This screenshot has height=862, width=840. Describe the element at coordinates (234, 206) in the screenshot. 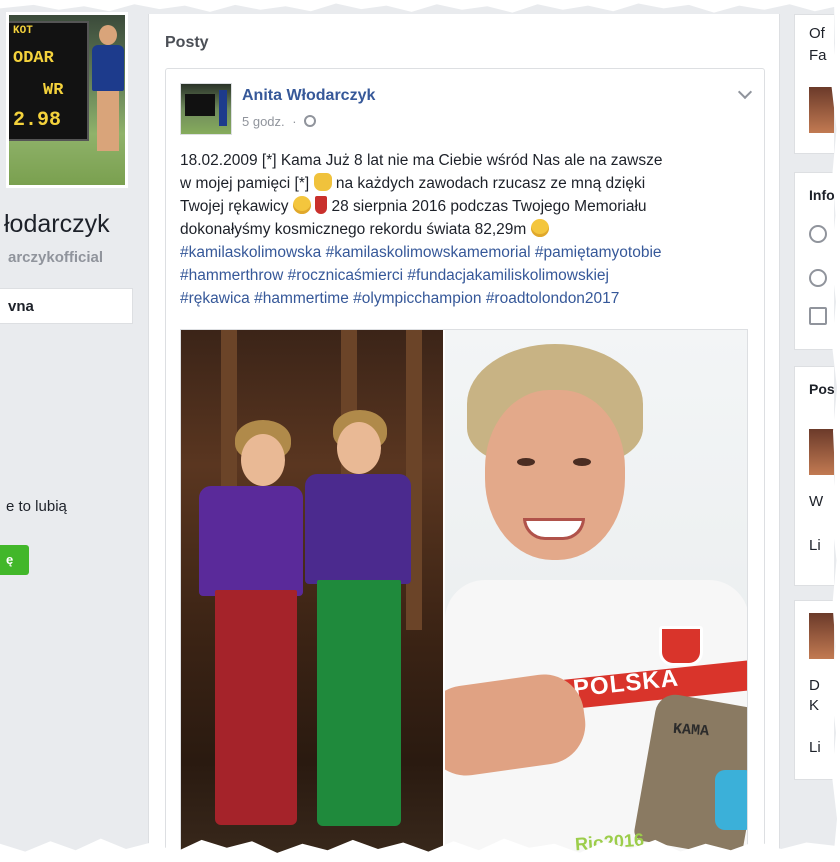

I see `post-text-fragment: Twojej rękawicy` at that location.